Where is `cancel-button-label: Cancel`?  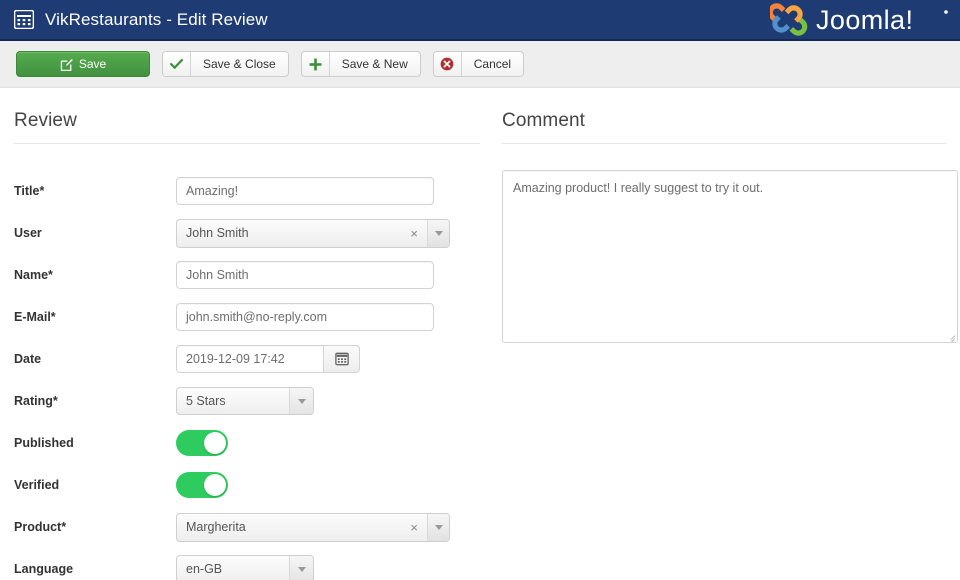
cancel-button-label: Cancel is located at coordinates (492, 64).